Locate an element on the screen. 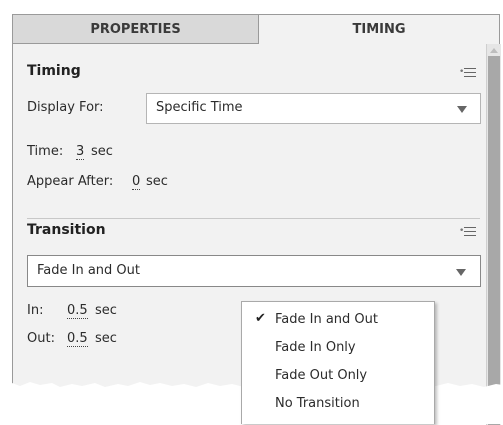 The image size is (503, 425). scroll-thumb is located at coordinates (494, 240).